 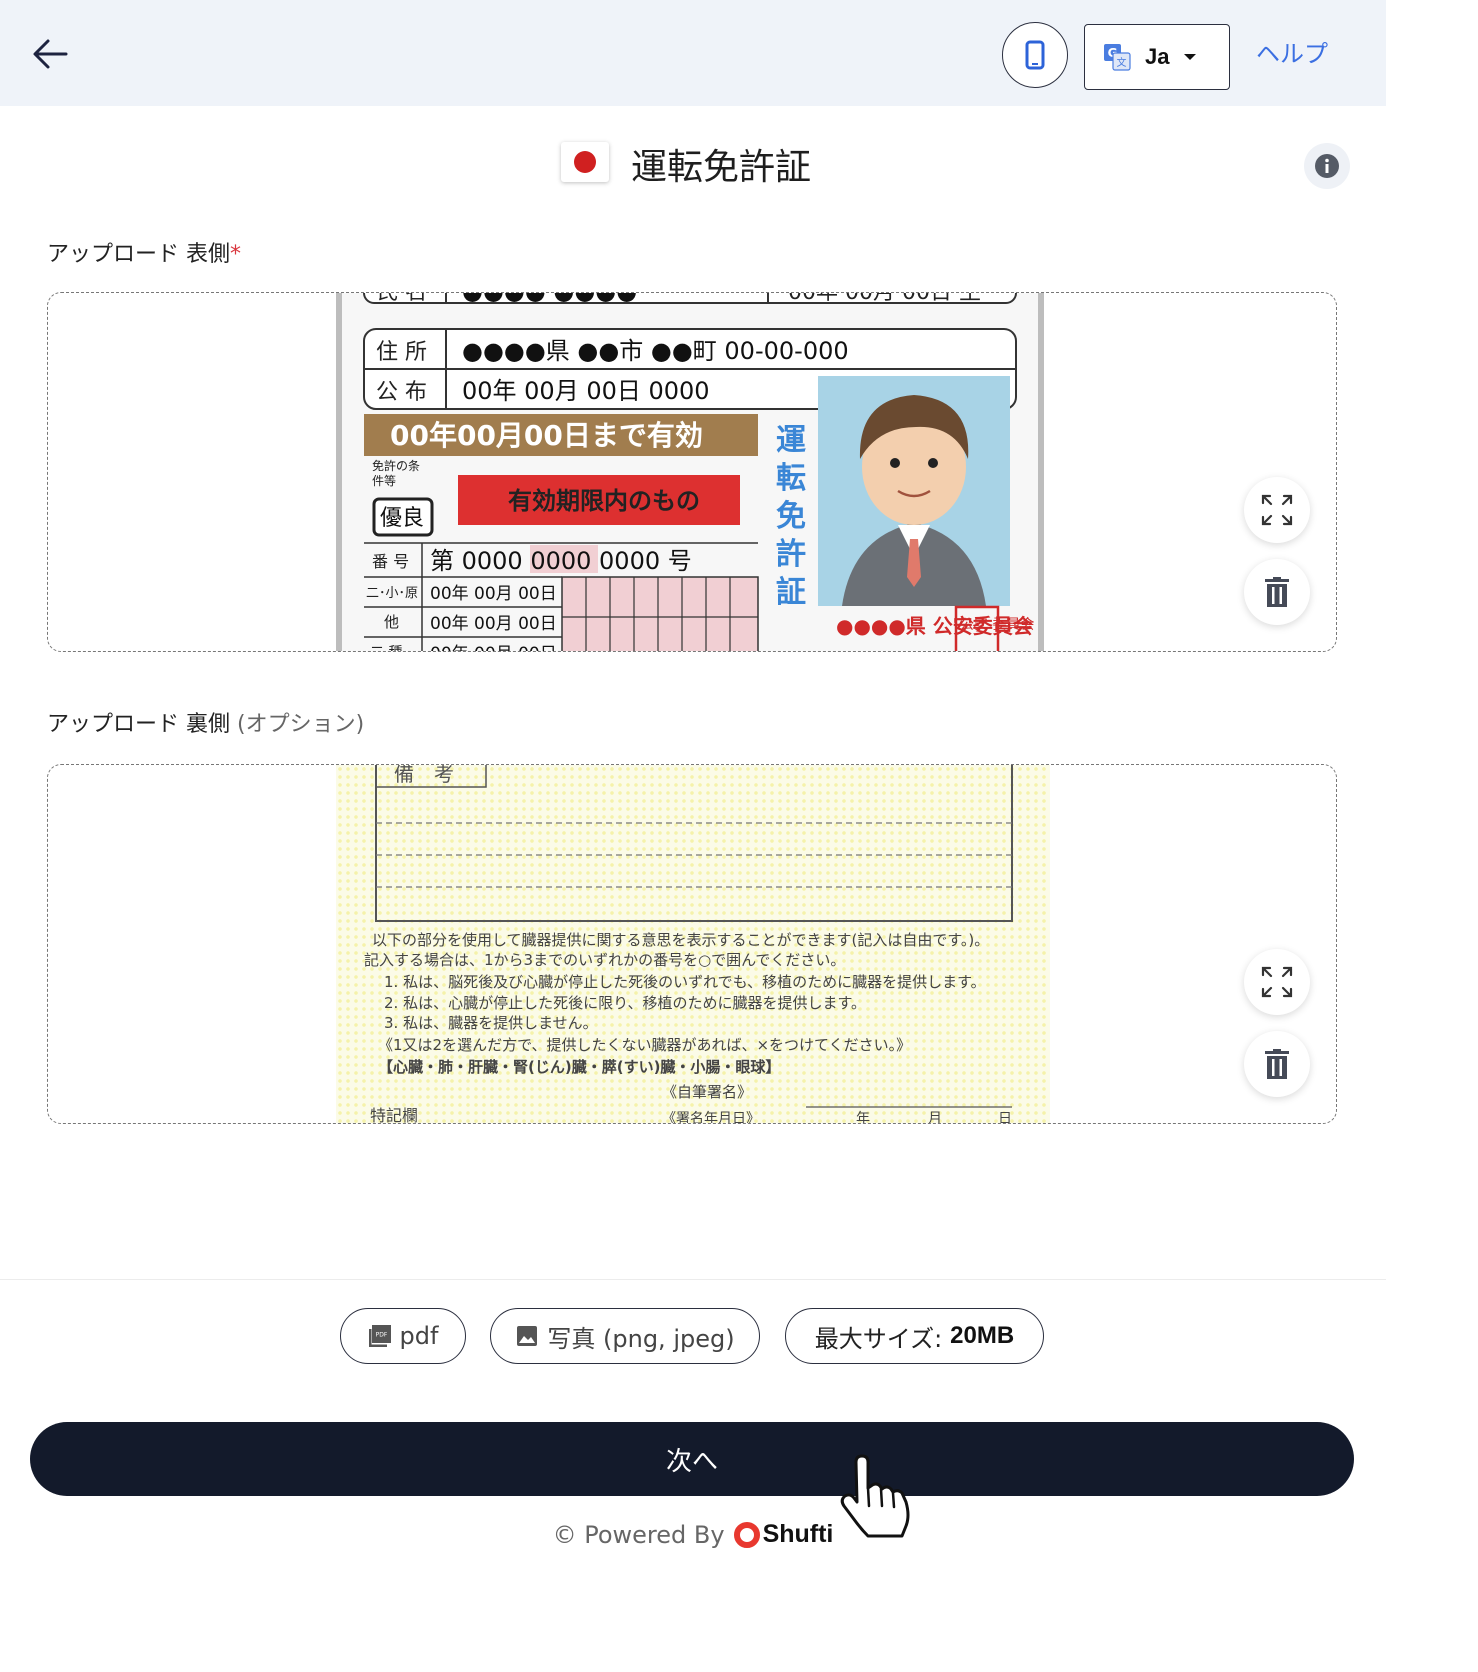 What do you see at coordinates (878, 1338) in the screenshot?
I see `max-size-label: 最大サイズ:` at bounding box center [878, 1338].